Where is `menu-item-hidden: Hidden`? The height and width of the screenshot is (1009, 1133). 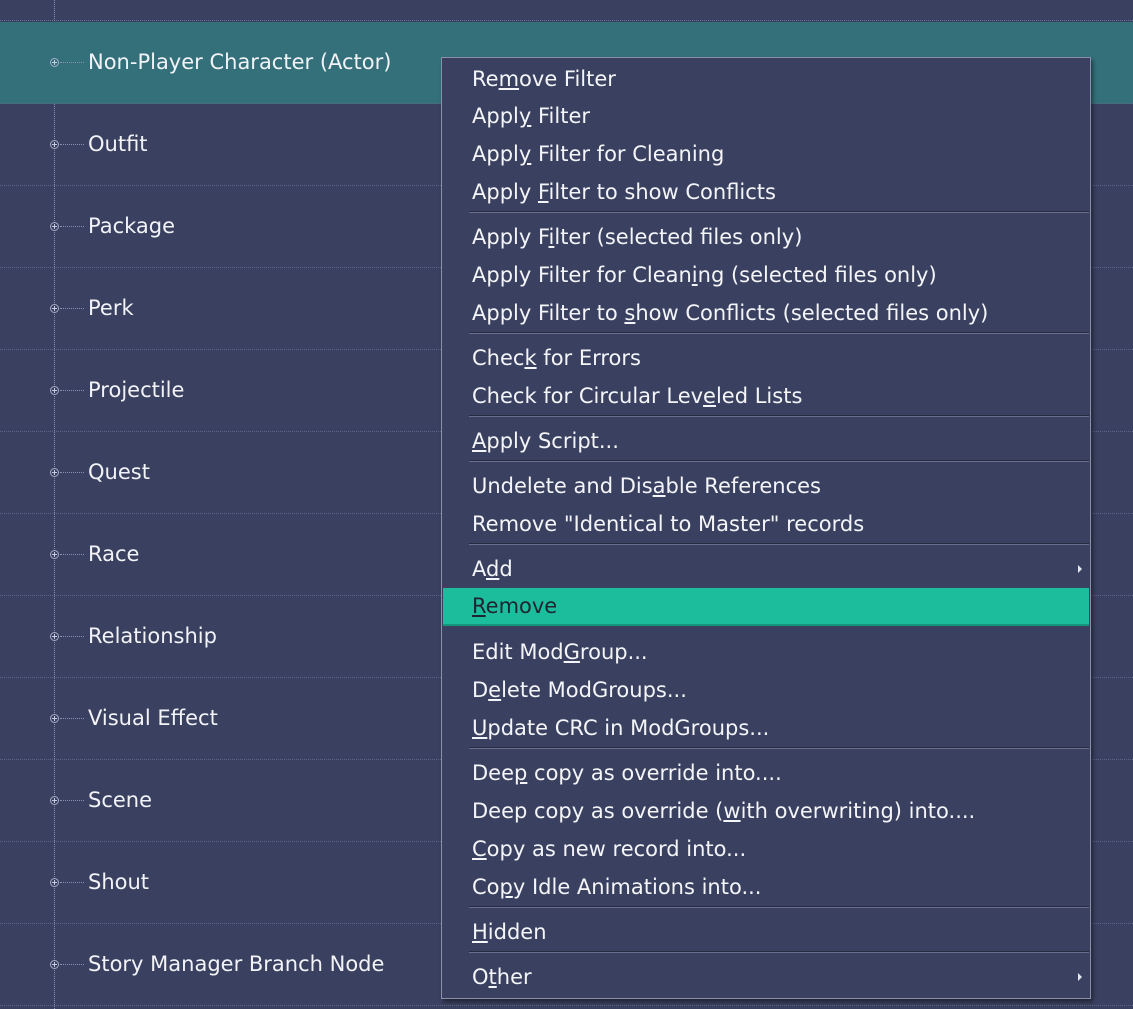 menu-item-hidden: Hidden is located at coordinates (766, 932).